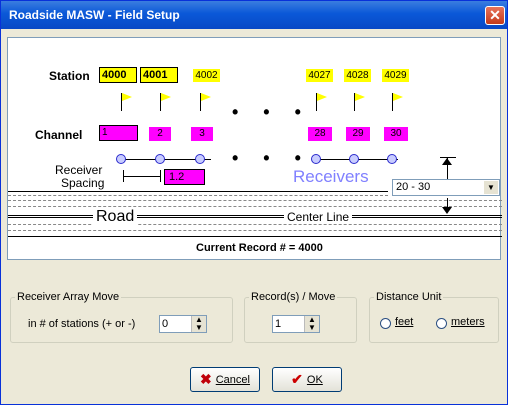  What do you see at coordinates (293, 297) in the screenshot?
I see `records-move-label: Record(s) / Move` at bounding box center [293, 297].